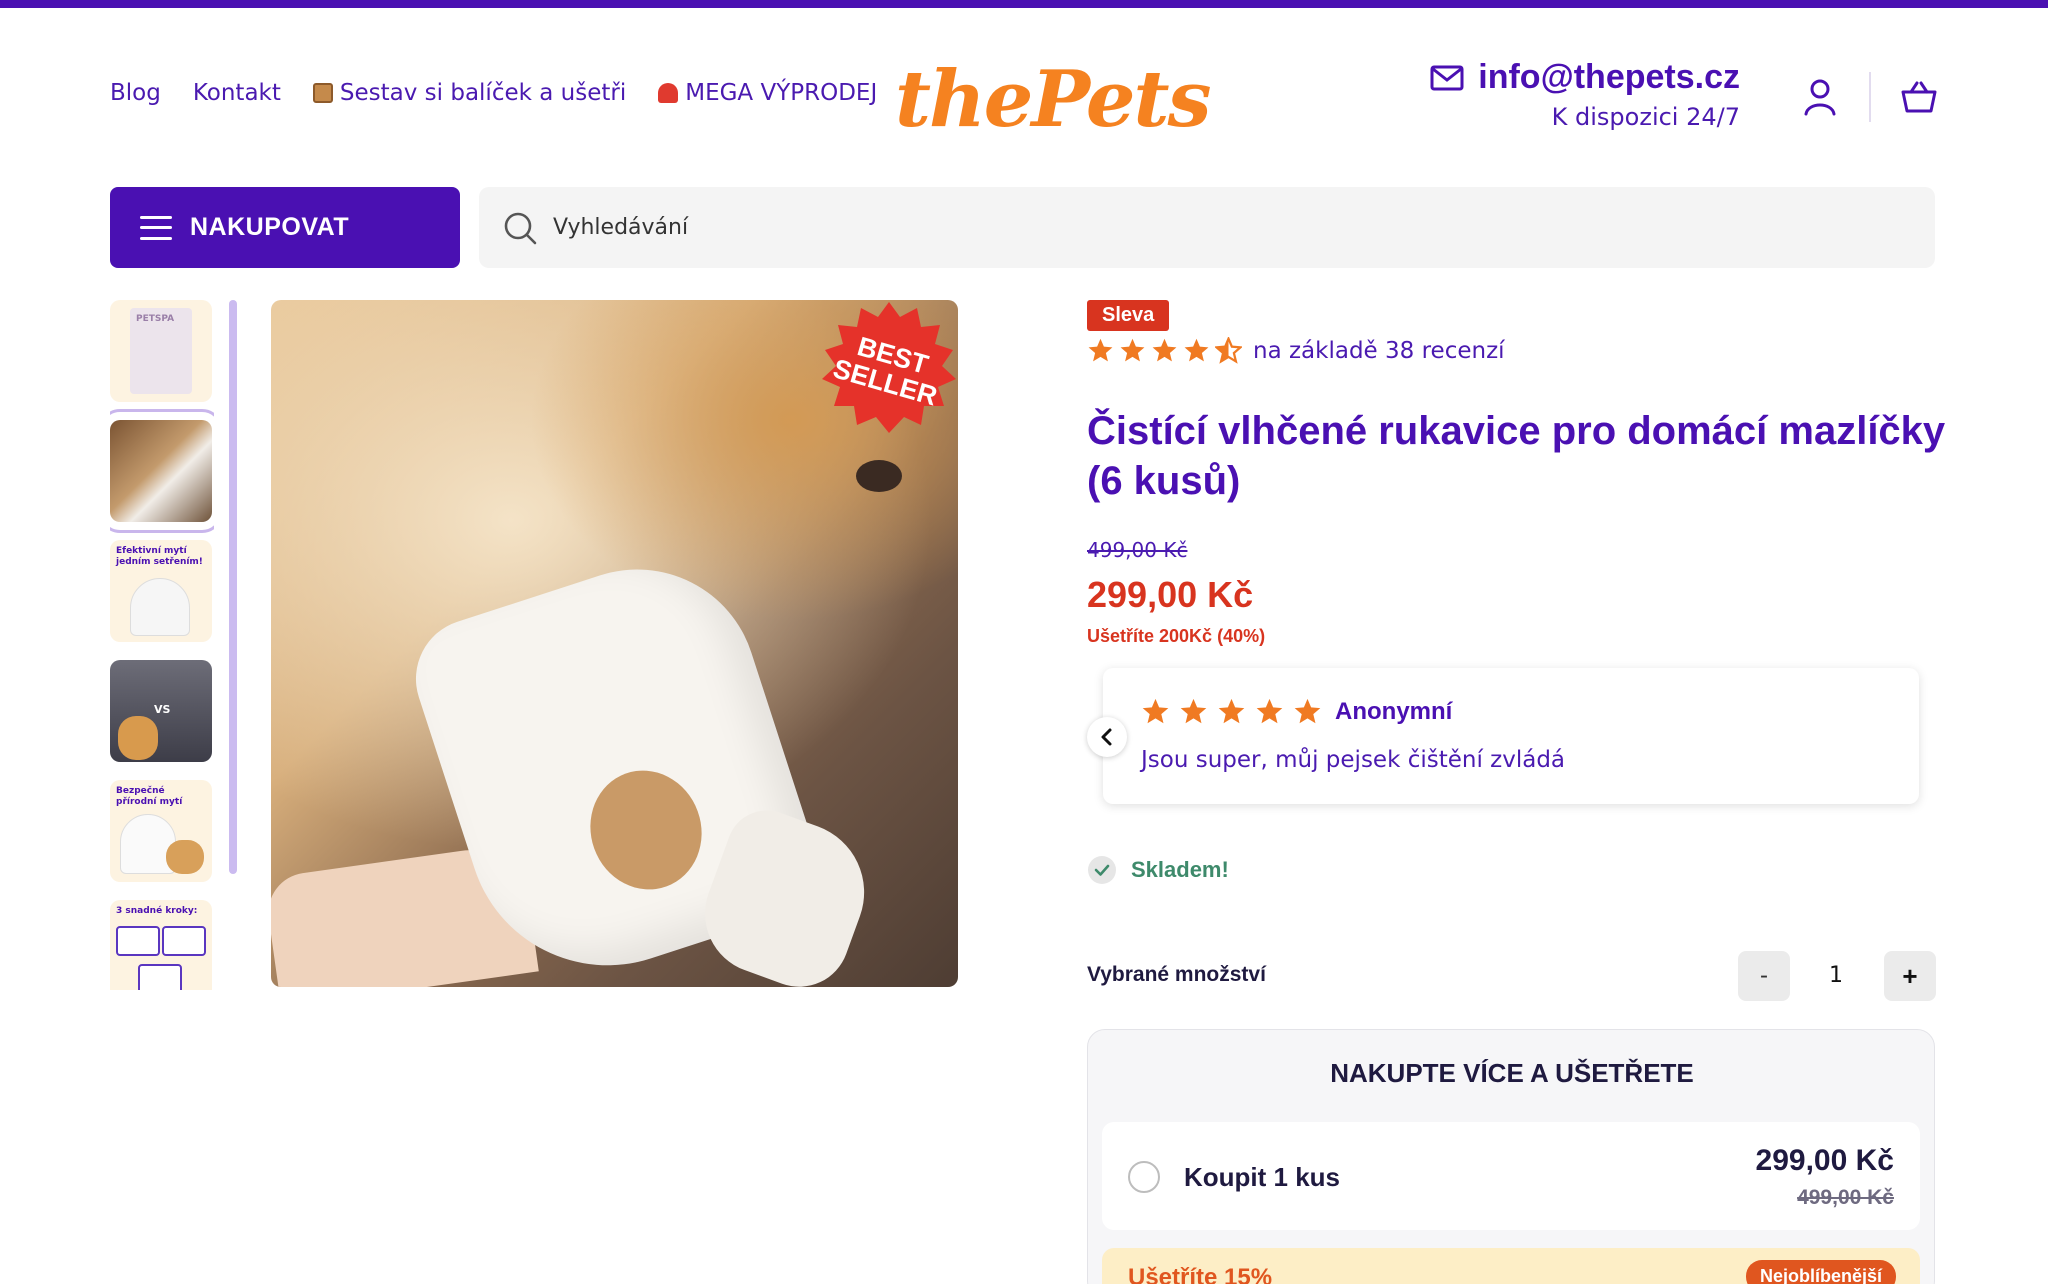 This screenshot has width=2048, height=1284. Describe the element at coordinates (1511, 736) in the screenshot. I see `review-card` at that location.